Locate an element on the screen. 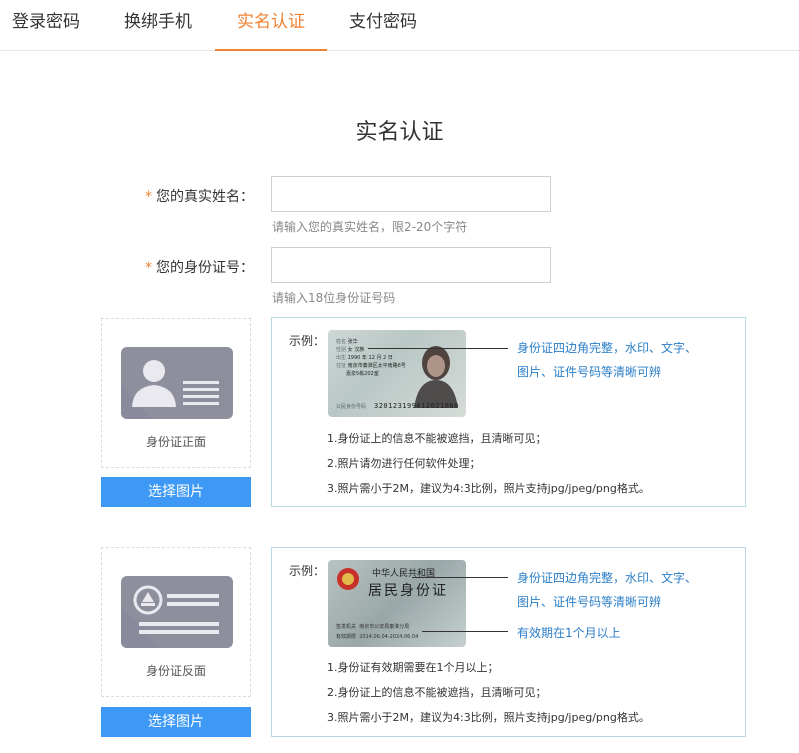 The width and height of the screenshot is (799, 753). name-label-text: 您的真实姓名： is located at coordinates (205, 197).